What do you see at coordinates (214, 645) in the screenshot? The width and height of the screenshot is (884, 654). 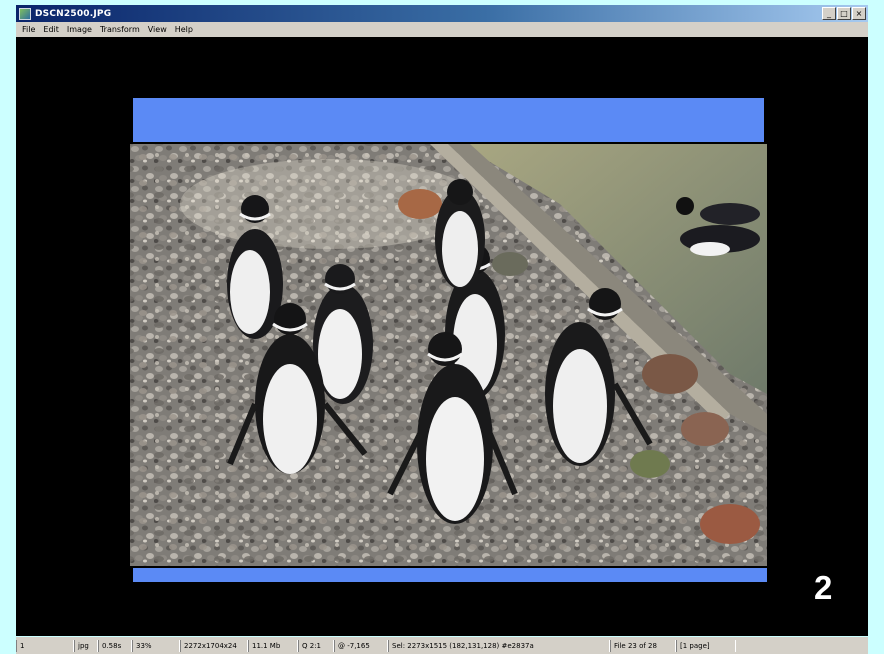 I see `status-dimensions: 2272x1704x24` at bounding box center [214, 645].